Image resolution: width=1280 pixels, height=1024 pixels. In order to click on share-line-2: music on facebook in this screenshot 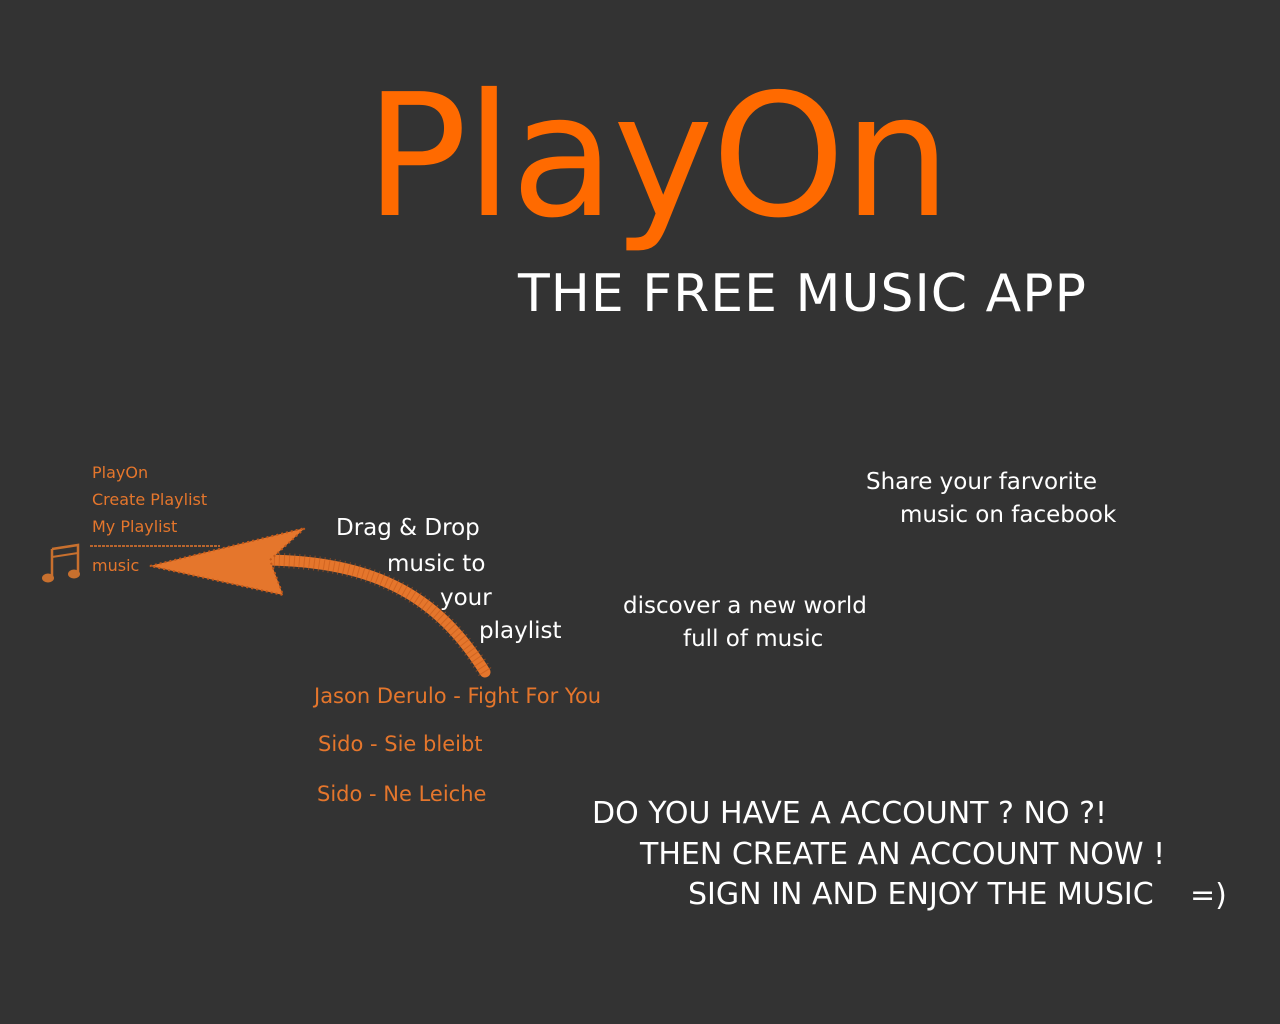, I will do `click(1008, 515)`.